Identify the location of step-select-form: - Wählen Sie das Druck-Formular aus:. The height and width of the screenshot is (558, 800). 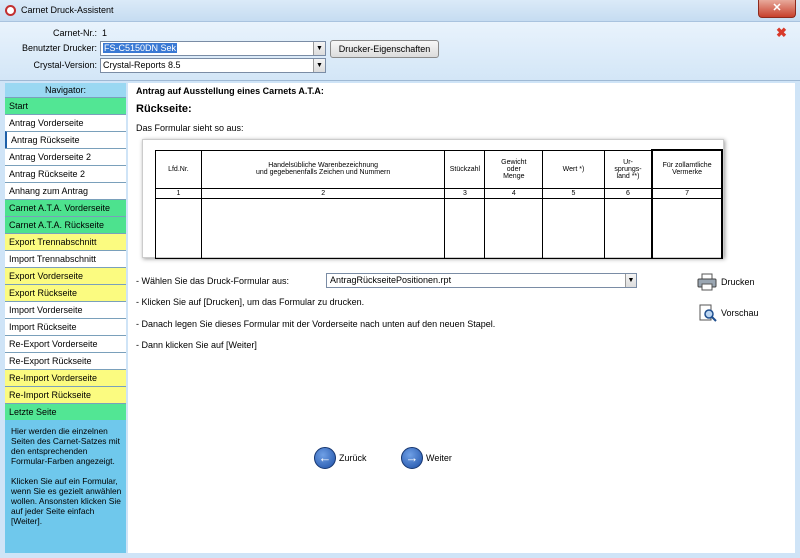
(213, 281).